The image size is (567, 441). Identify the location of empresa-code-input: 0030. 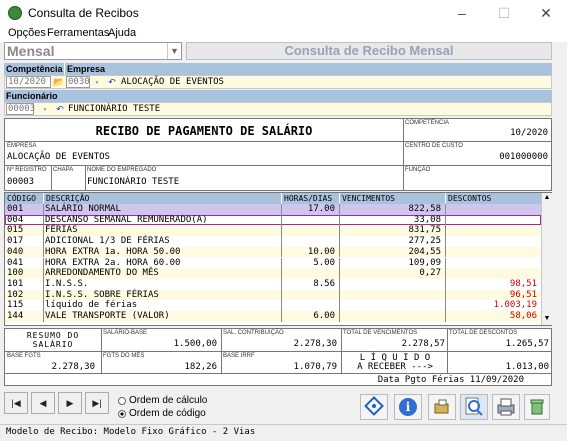
(78, 82).